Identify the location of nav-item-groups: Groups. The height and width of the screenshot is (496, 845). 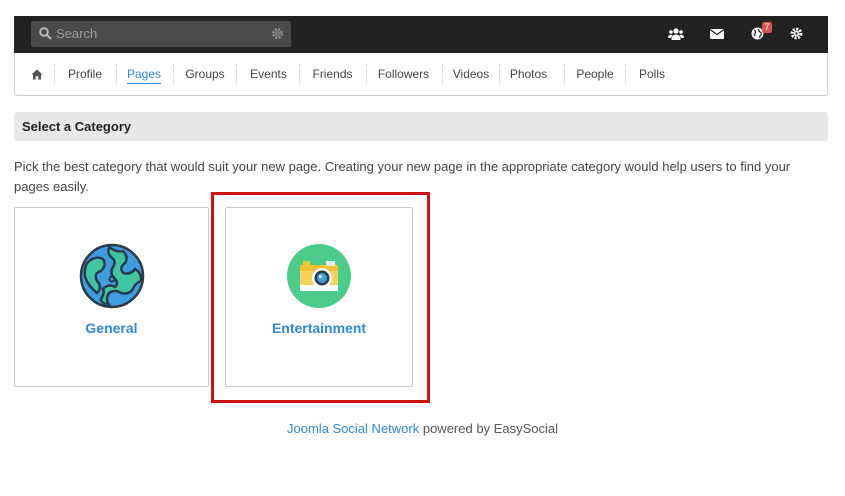
(205, 74).